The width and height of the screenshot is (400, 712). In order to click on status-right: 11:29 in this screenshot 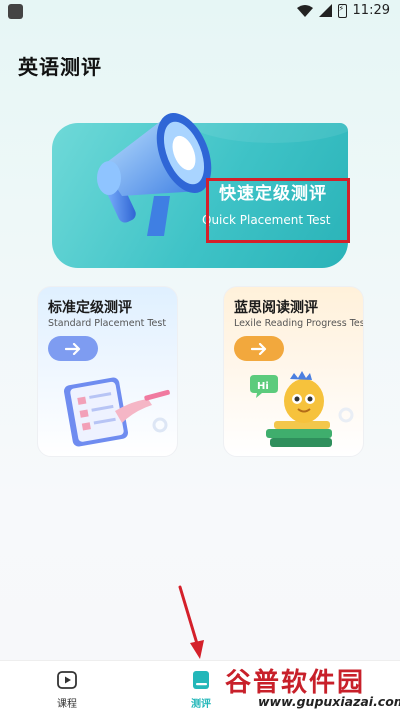, I will do `click(343, 10)`.